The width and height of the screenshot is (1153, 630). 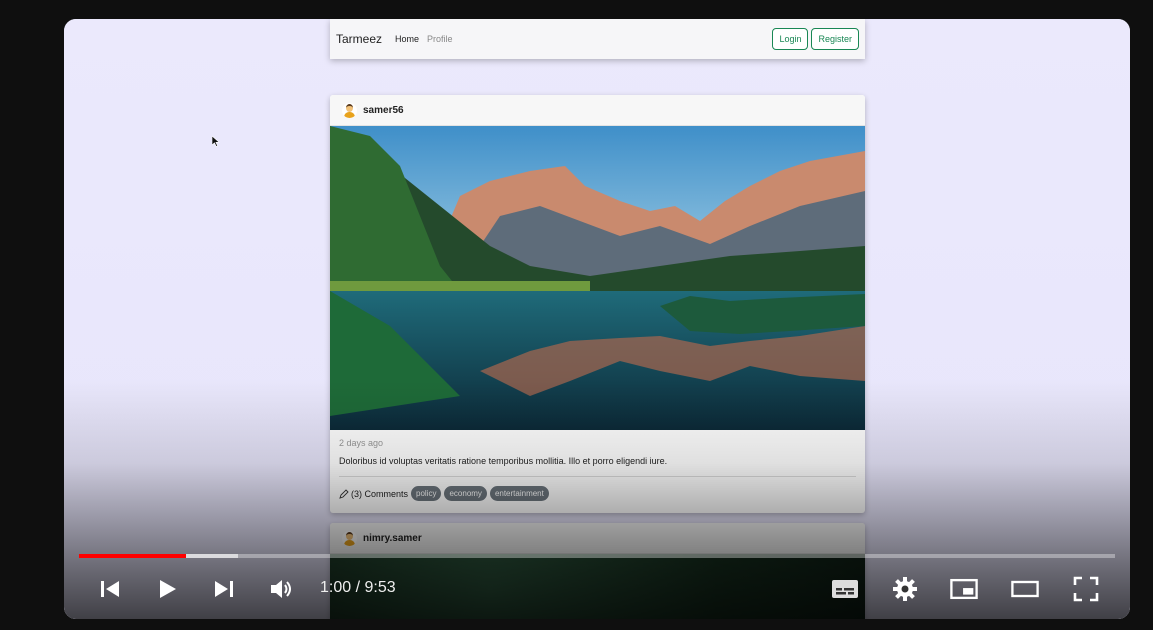 I want to click on tag-badge: policy, so click(x=426, y=493).